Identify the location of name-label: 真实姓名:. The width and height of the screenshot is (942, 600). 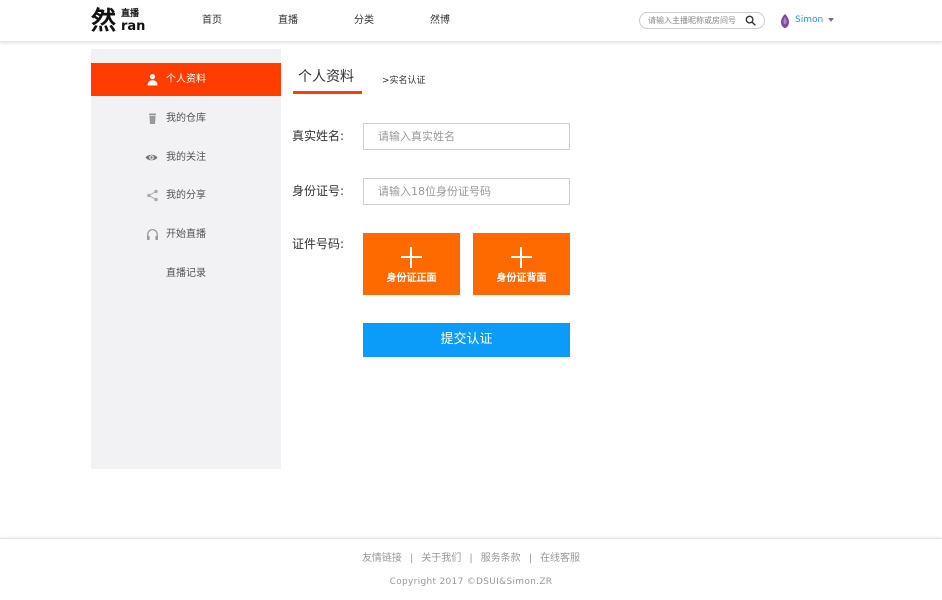
(318, 136).